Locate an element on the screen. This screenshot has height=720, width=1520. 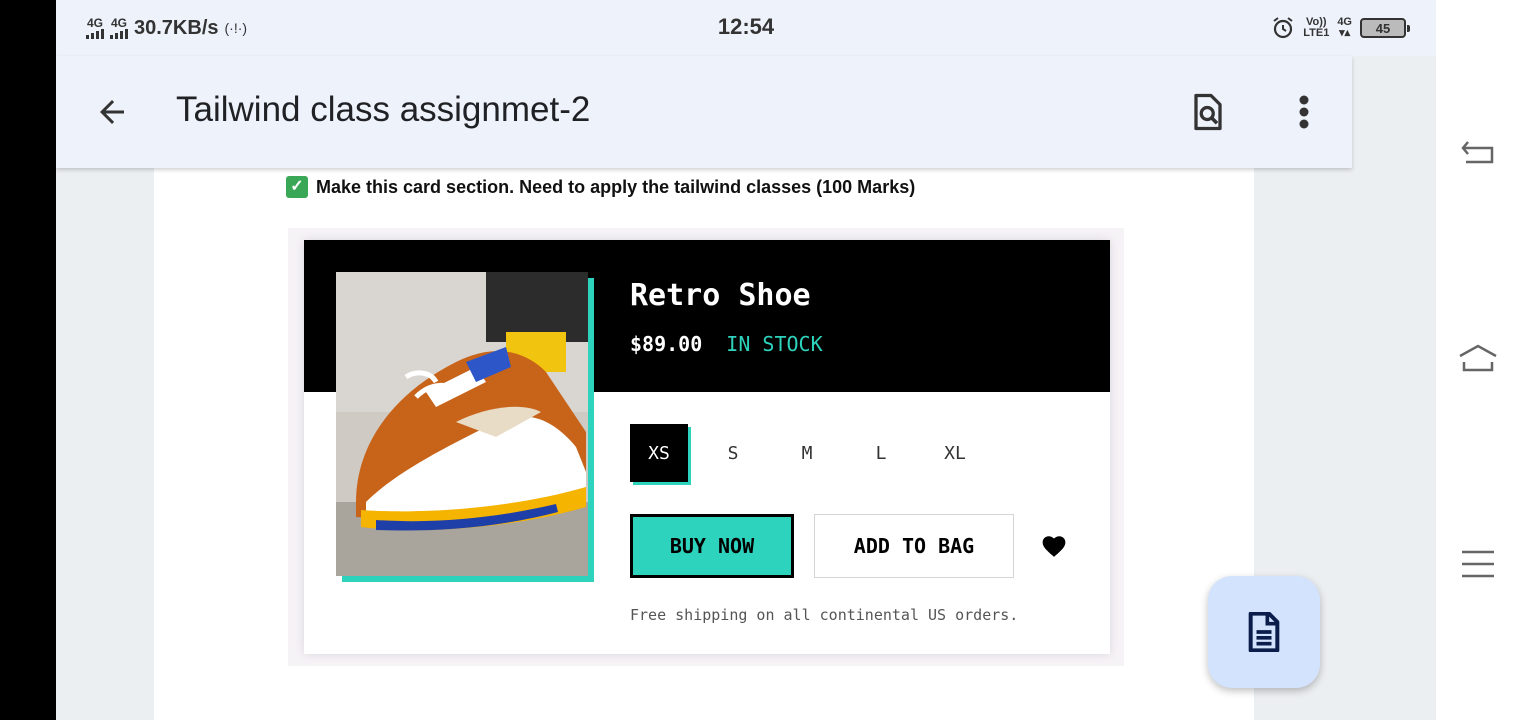
size-option-xl: XL is located at coordinates (955, 453).